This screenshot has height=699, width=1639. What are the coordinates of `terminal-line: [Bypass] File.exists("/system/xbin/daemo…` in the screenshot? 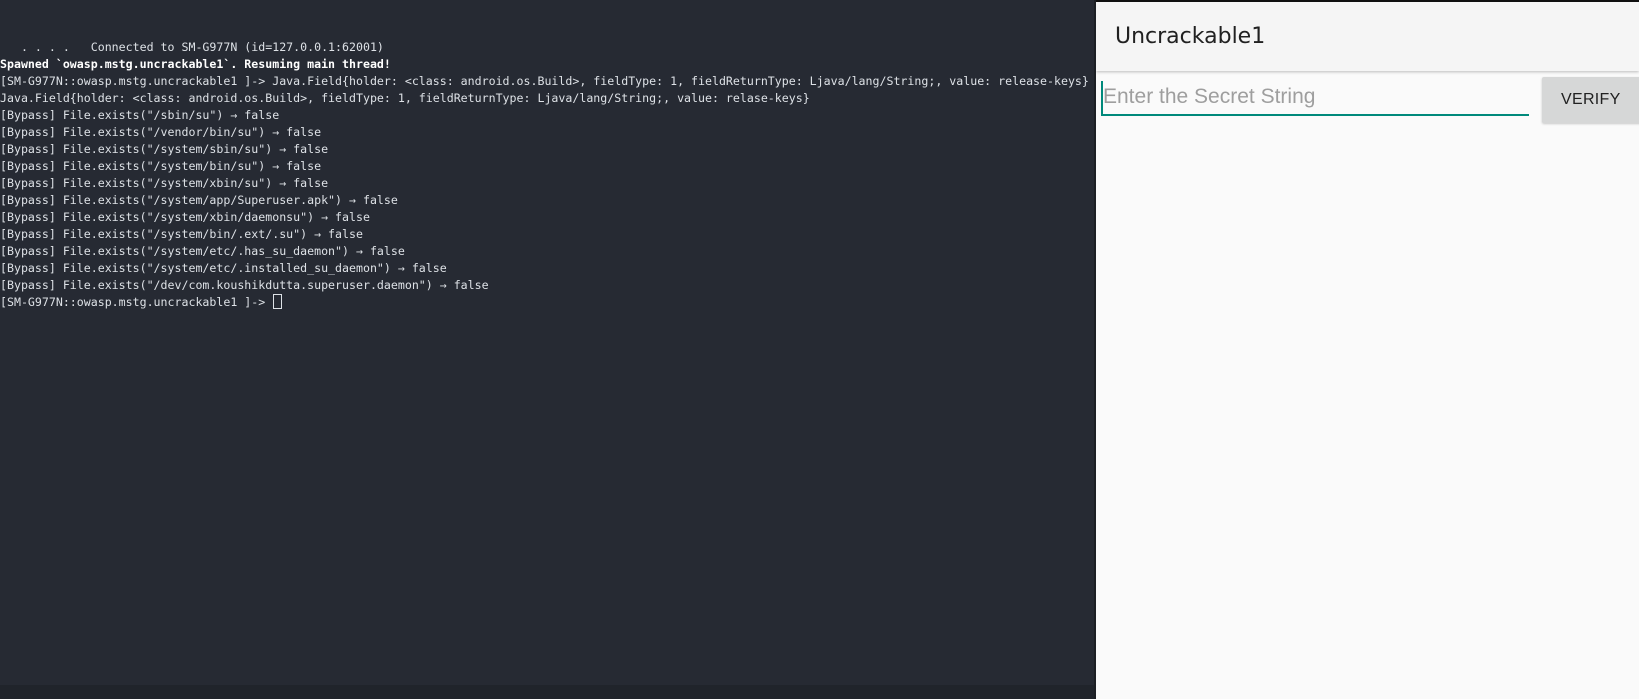 It's located at (185, 217).